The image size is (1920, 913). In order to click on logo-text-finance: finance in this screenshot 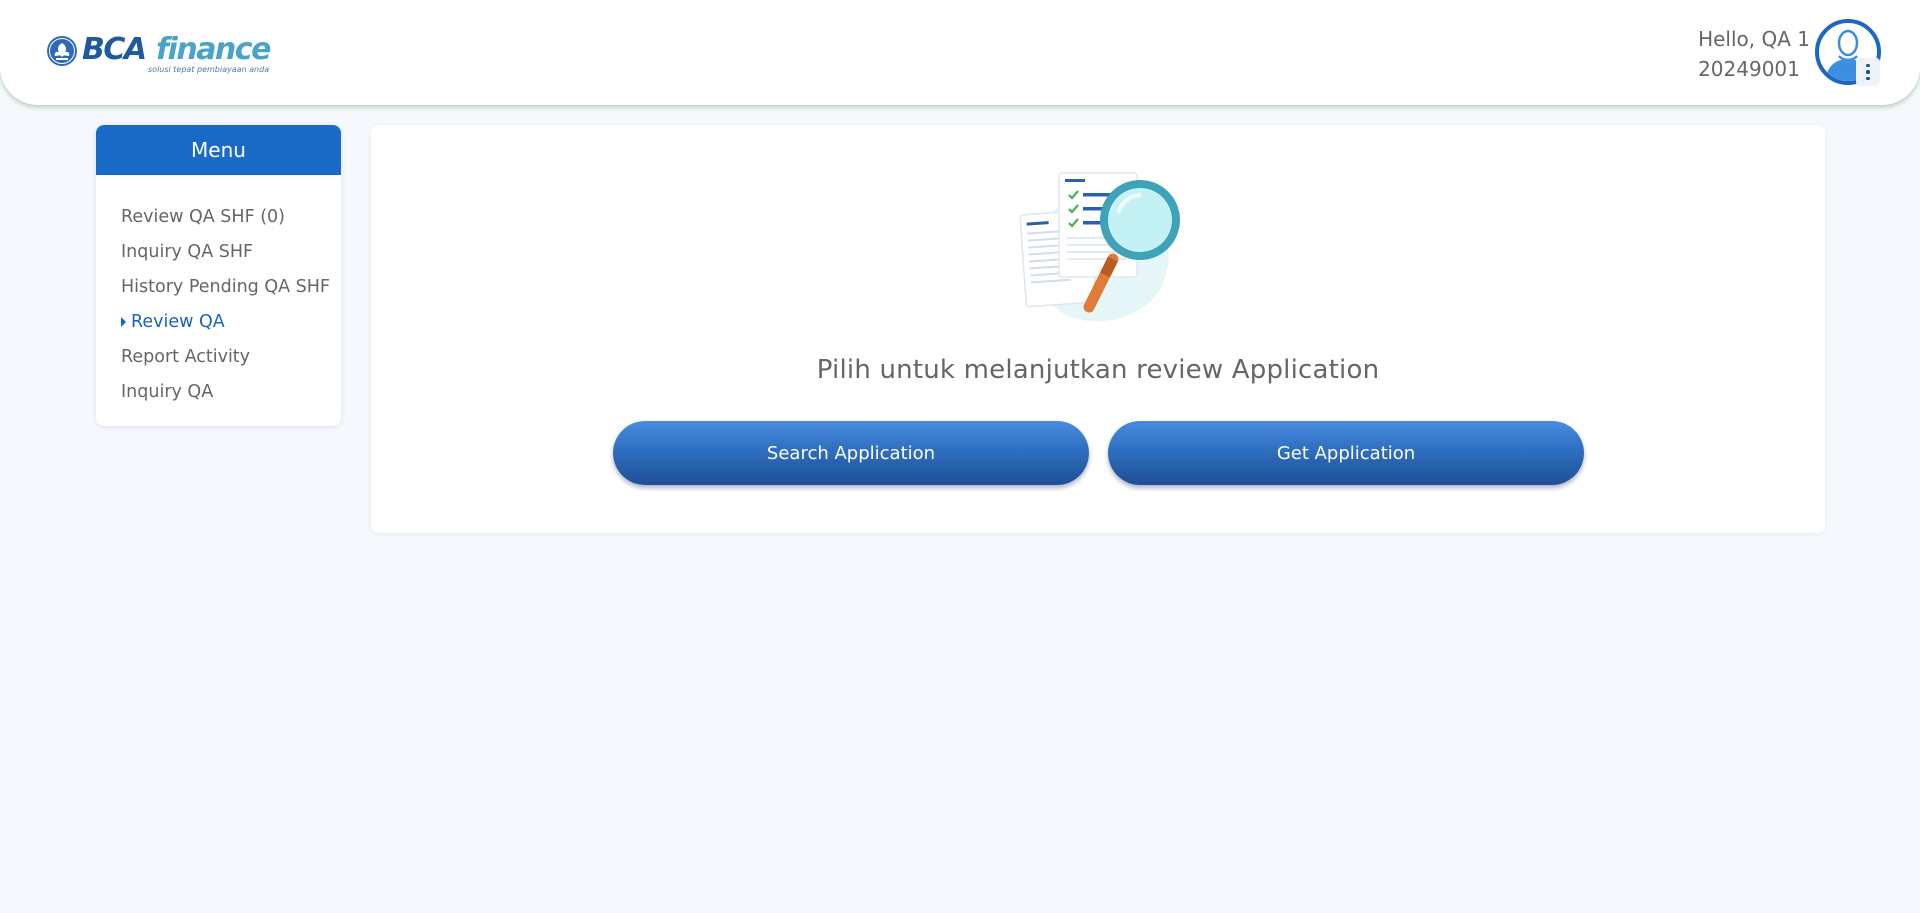, I will do `click(213, 49)`.